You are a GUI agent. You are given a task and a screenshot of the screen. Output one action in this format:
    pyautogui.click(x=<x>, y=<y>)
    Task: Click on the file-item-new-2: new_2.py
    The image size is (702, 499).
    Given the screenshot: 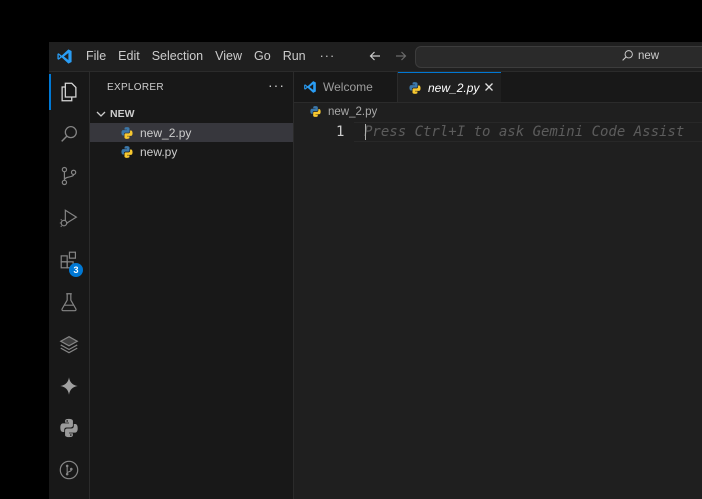 What is the action you would take?
    pyautogui.click(x=191, y=132)
    